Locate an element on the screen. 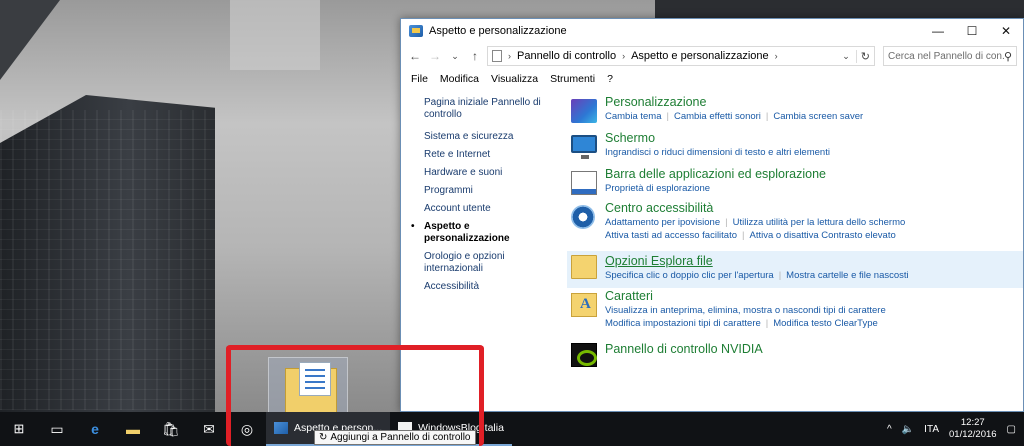  clock-time: 12:27 is located at coordinates (972, 422).